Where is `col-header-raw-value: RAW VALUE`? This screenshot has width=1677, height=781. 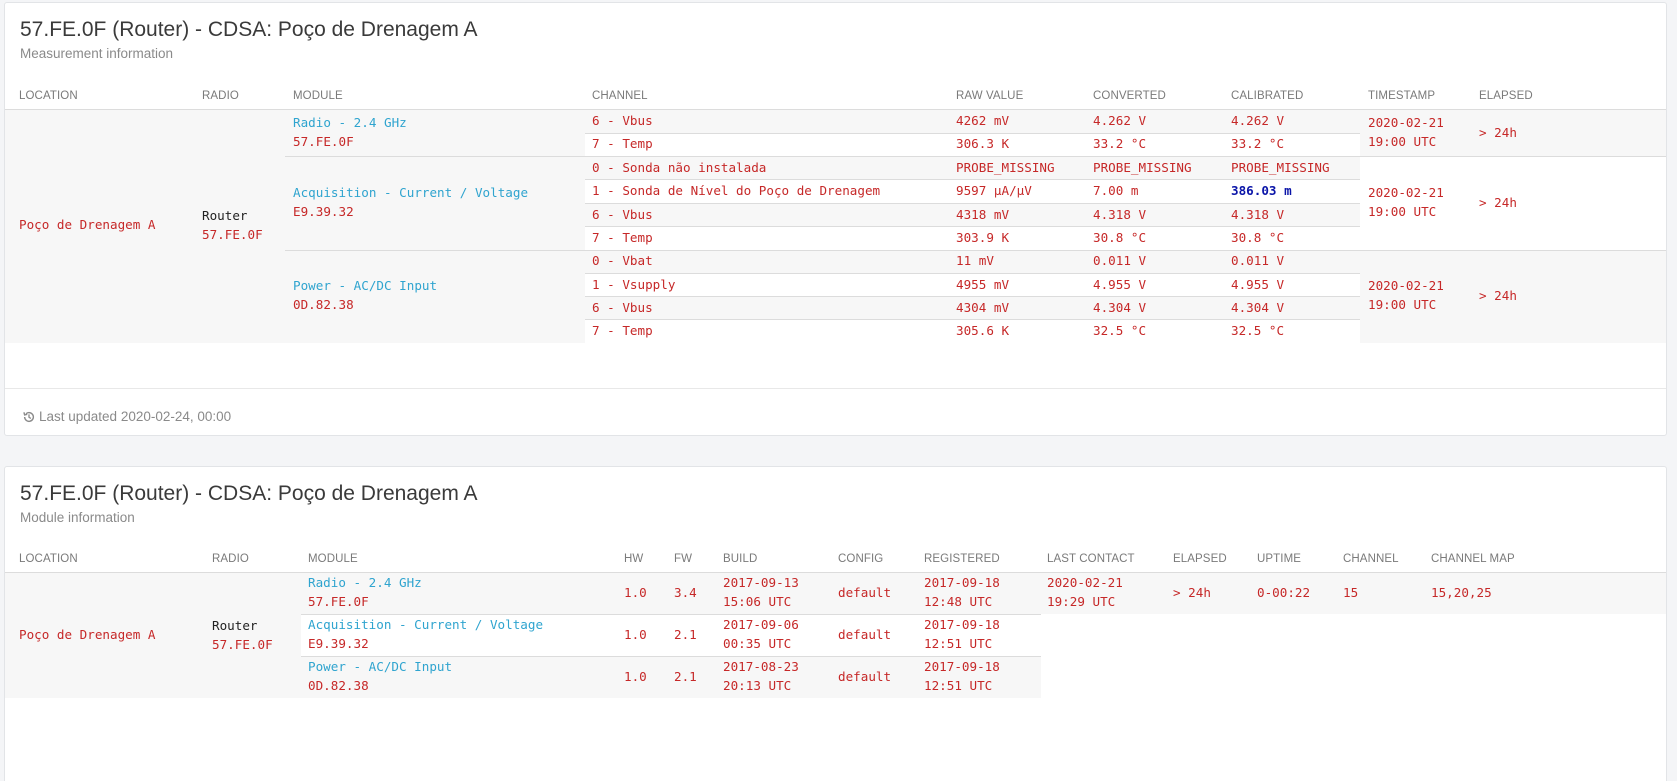
col-header-raw-value: RAW VALUE is located at coordinates (990, 96).